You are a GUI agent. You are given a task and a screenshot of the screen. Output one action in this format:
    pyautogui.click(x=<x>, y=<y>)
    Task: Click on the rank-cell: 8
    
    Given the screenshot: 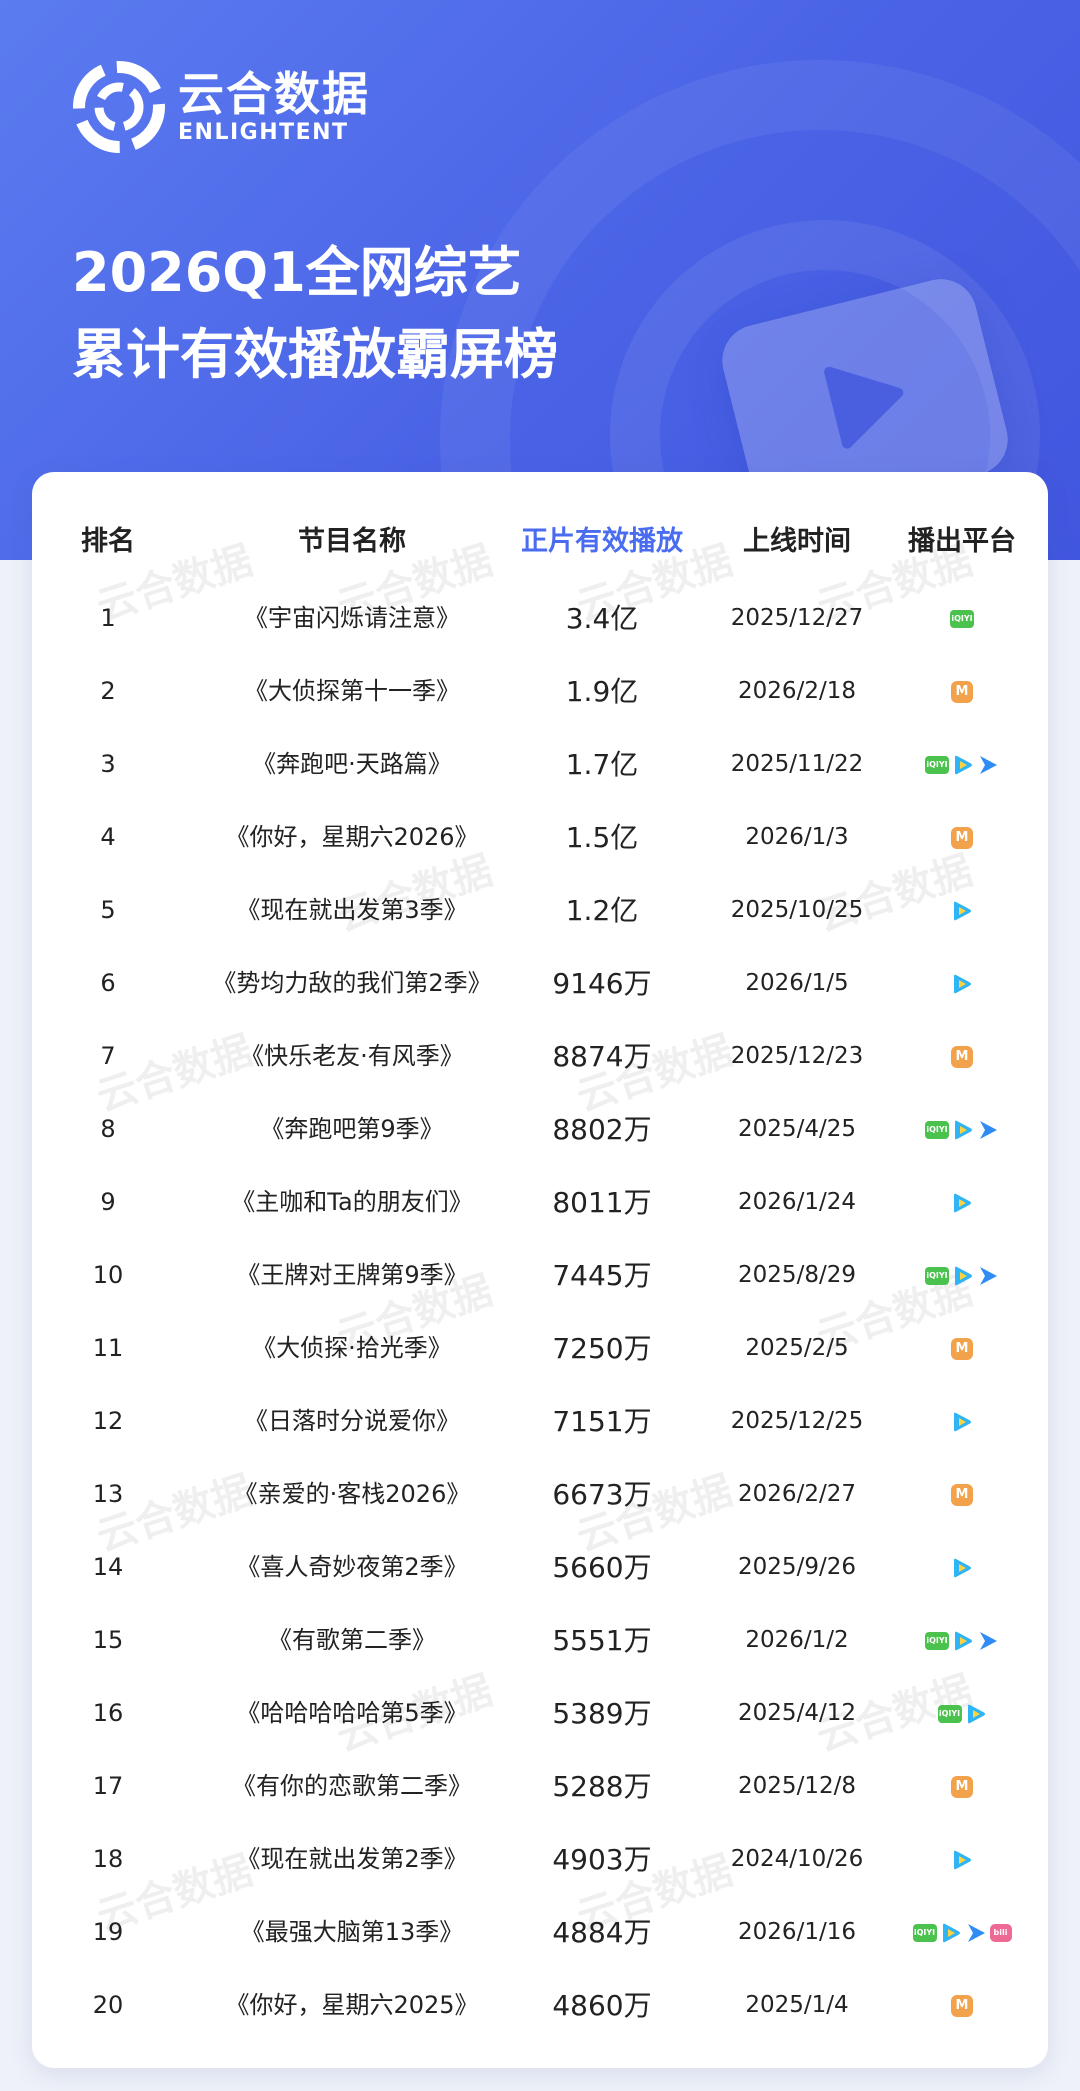 What is the action you would take?
    pyautogui.click(x=108, y=1129)
    